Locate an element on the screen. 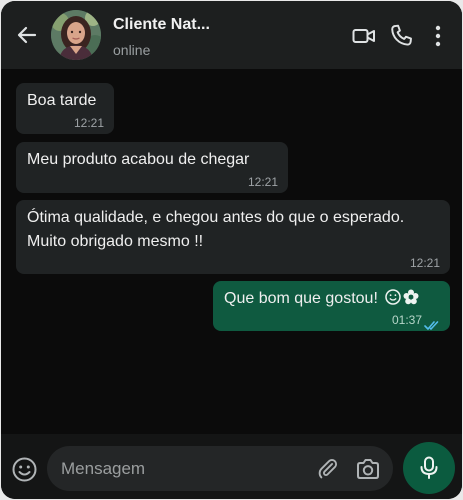  microphone-icon is located at coordinates (429, 467).